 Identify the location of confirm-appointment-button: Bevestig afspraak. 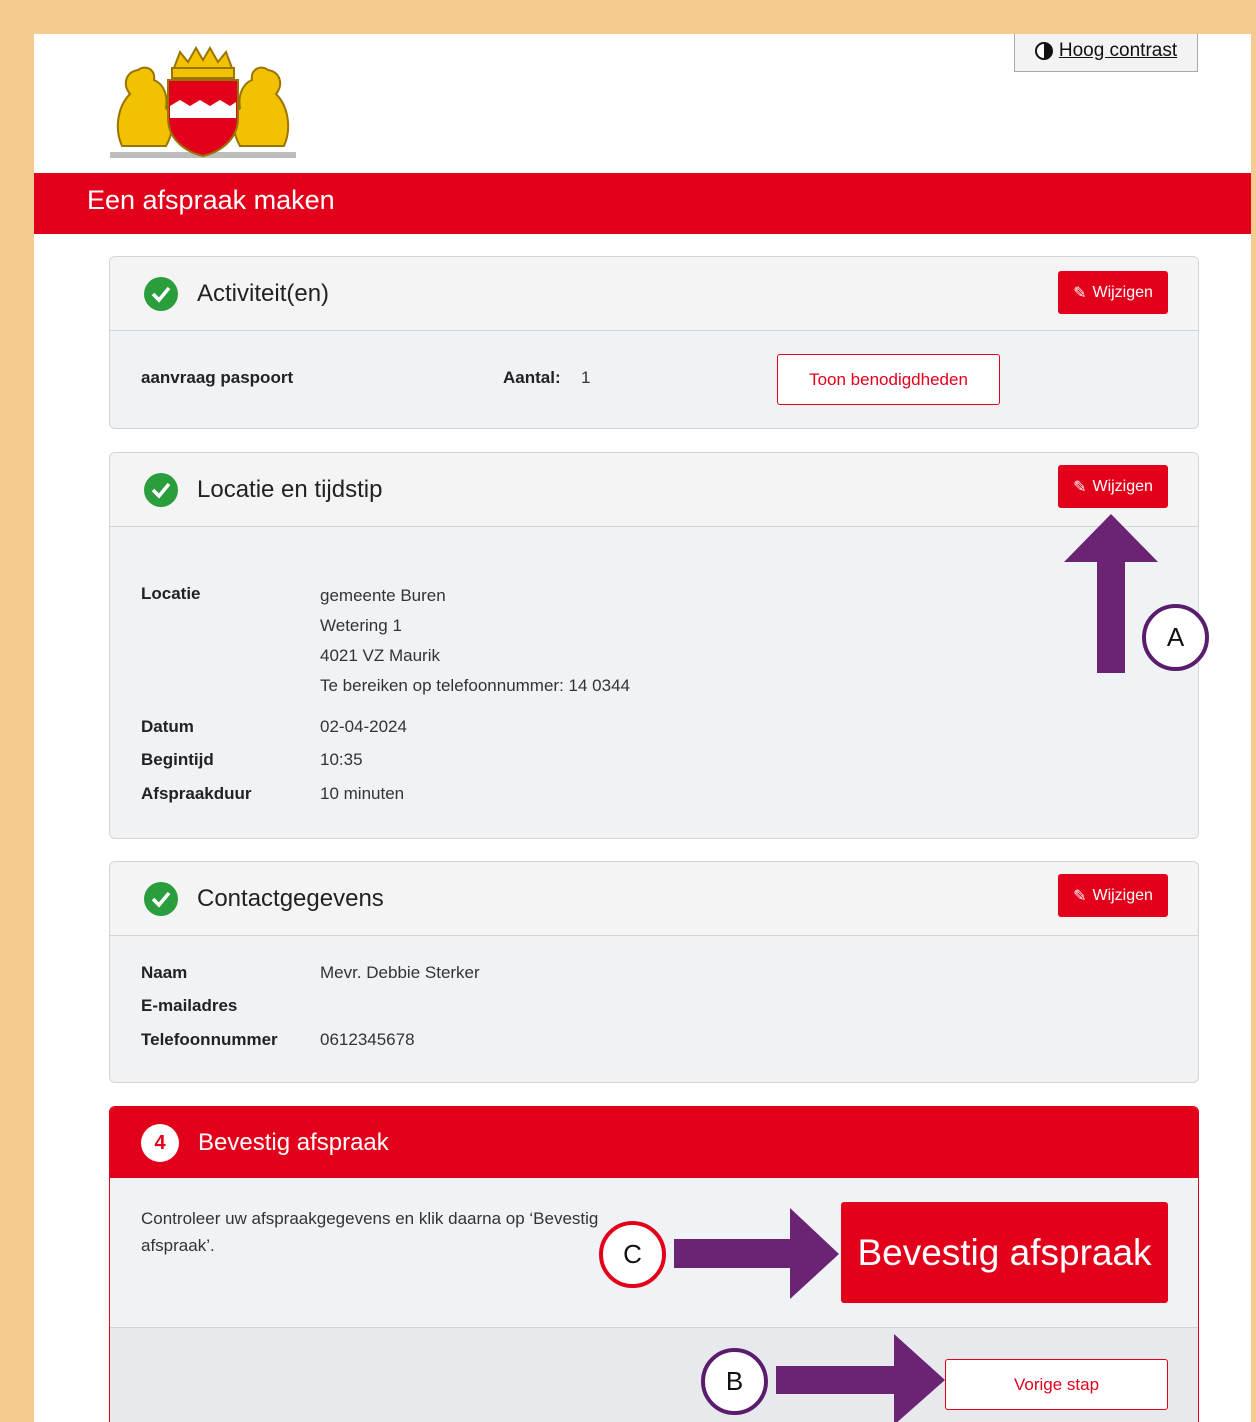
(1004, 1252).